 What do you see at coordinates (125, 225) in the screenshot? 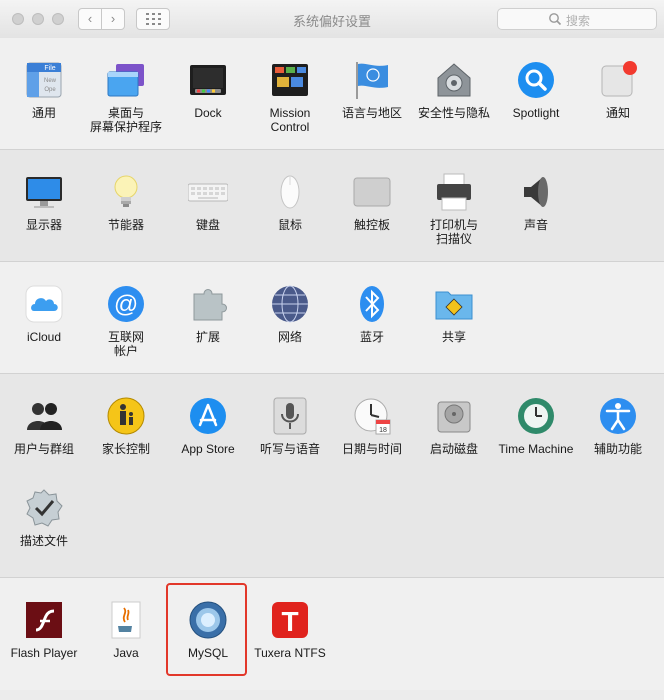
I see `pref-label: 节能器` at bounding box center [125, 225].